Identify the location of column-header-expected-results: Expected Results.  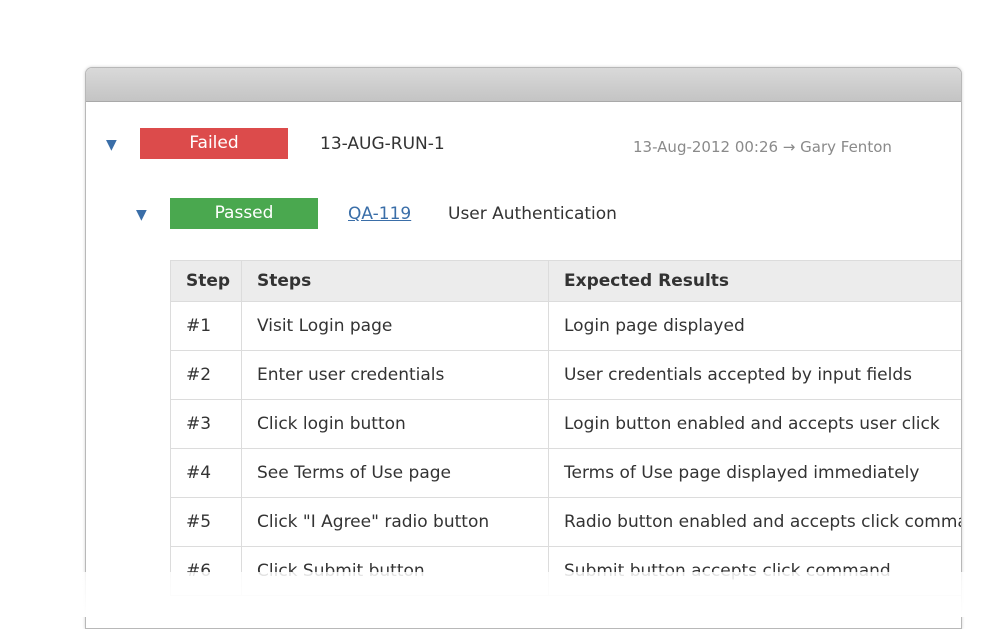
(754, 281).